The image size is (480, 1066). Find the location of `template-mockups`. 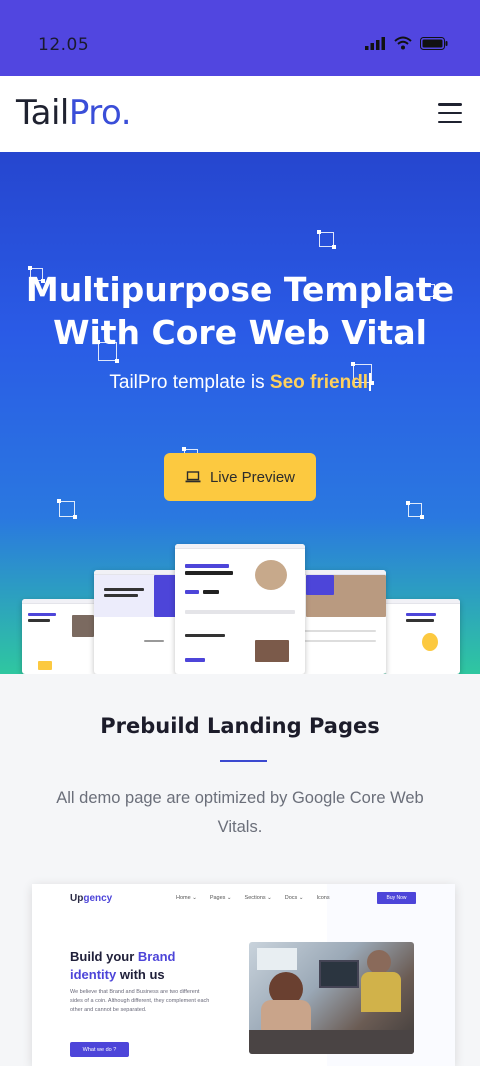

template-mockups is located at coordinates (240, 608).